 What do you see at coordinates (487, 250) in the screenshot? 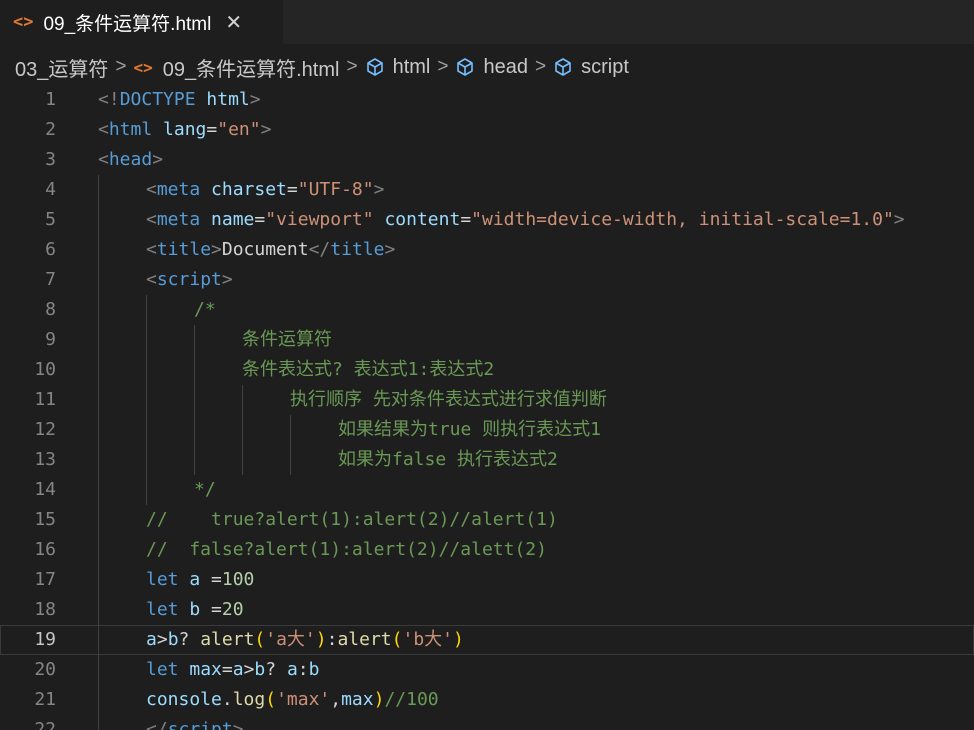
I see `code-line: 6 <title>Document</title>` at bounding box center [487, 250].